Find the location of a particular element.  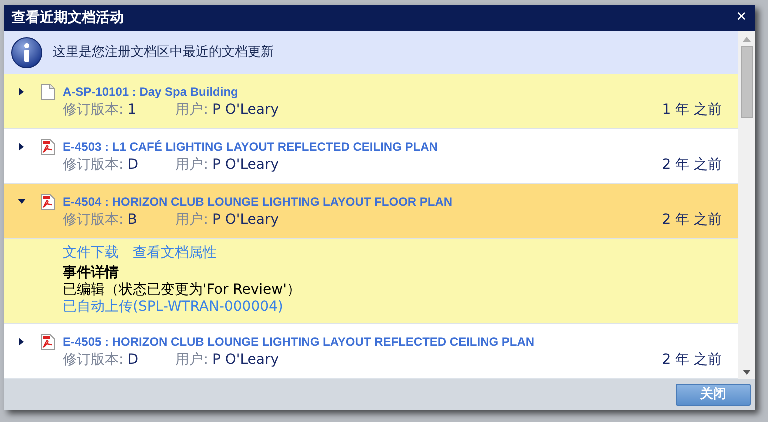

document-title-link: E-4505 : HORIZON CLUB LOUNGE LIGHTING LAYOUT REFLECTED CEILING PLAN is located at coordinates (392, 342).